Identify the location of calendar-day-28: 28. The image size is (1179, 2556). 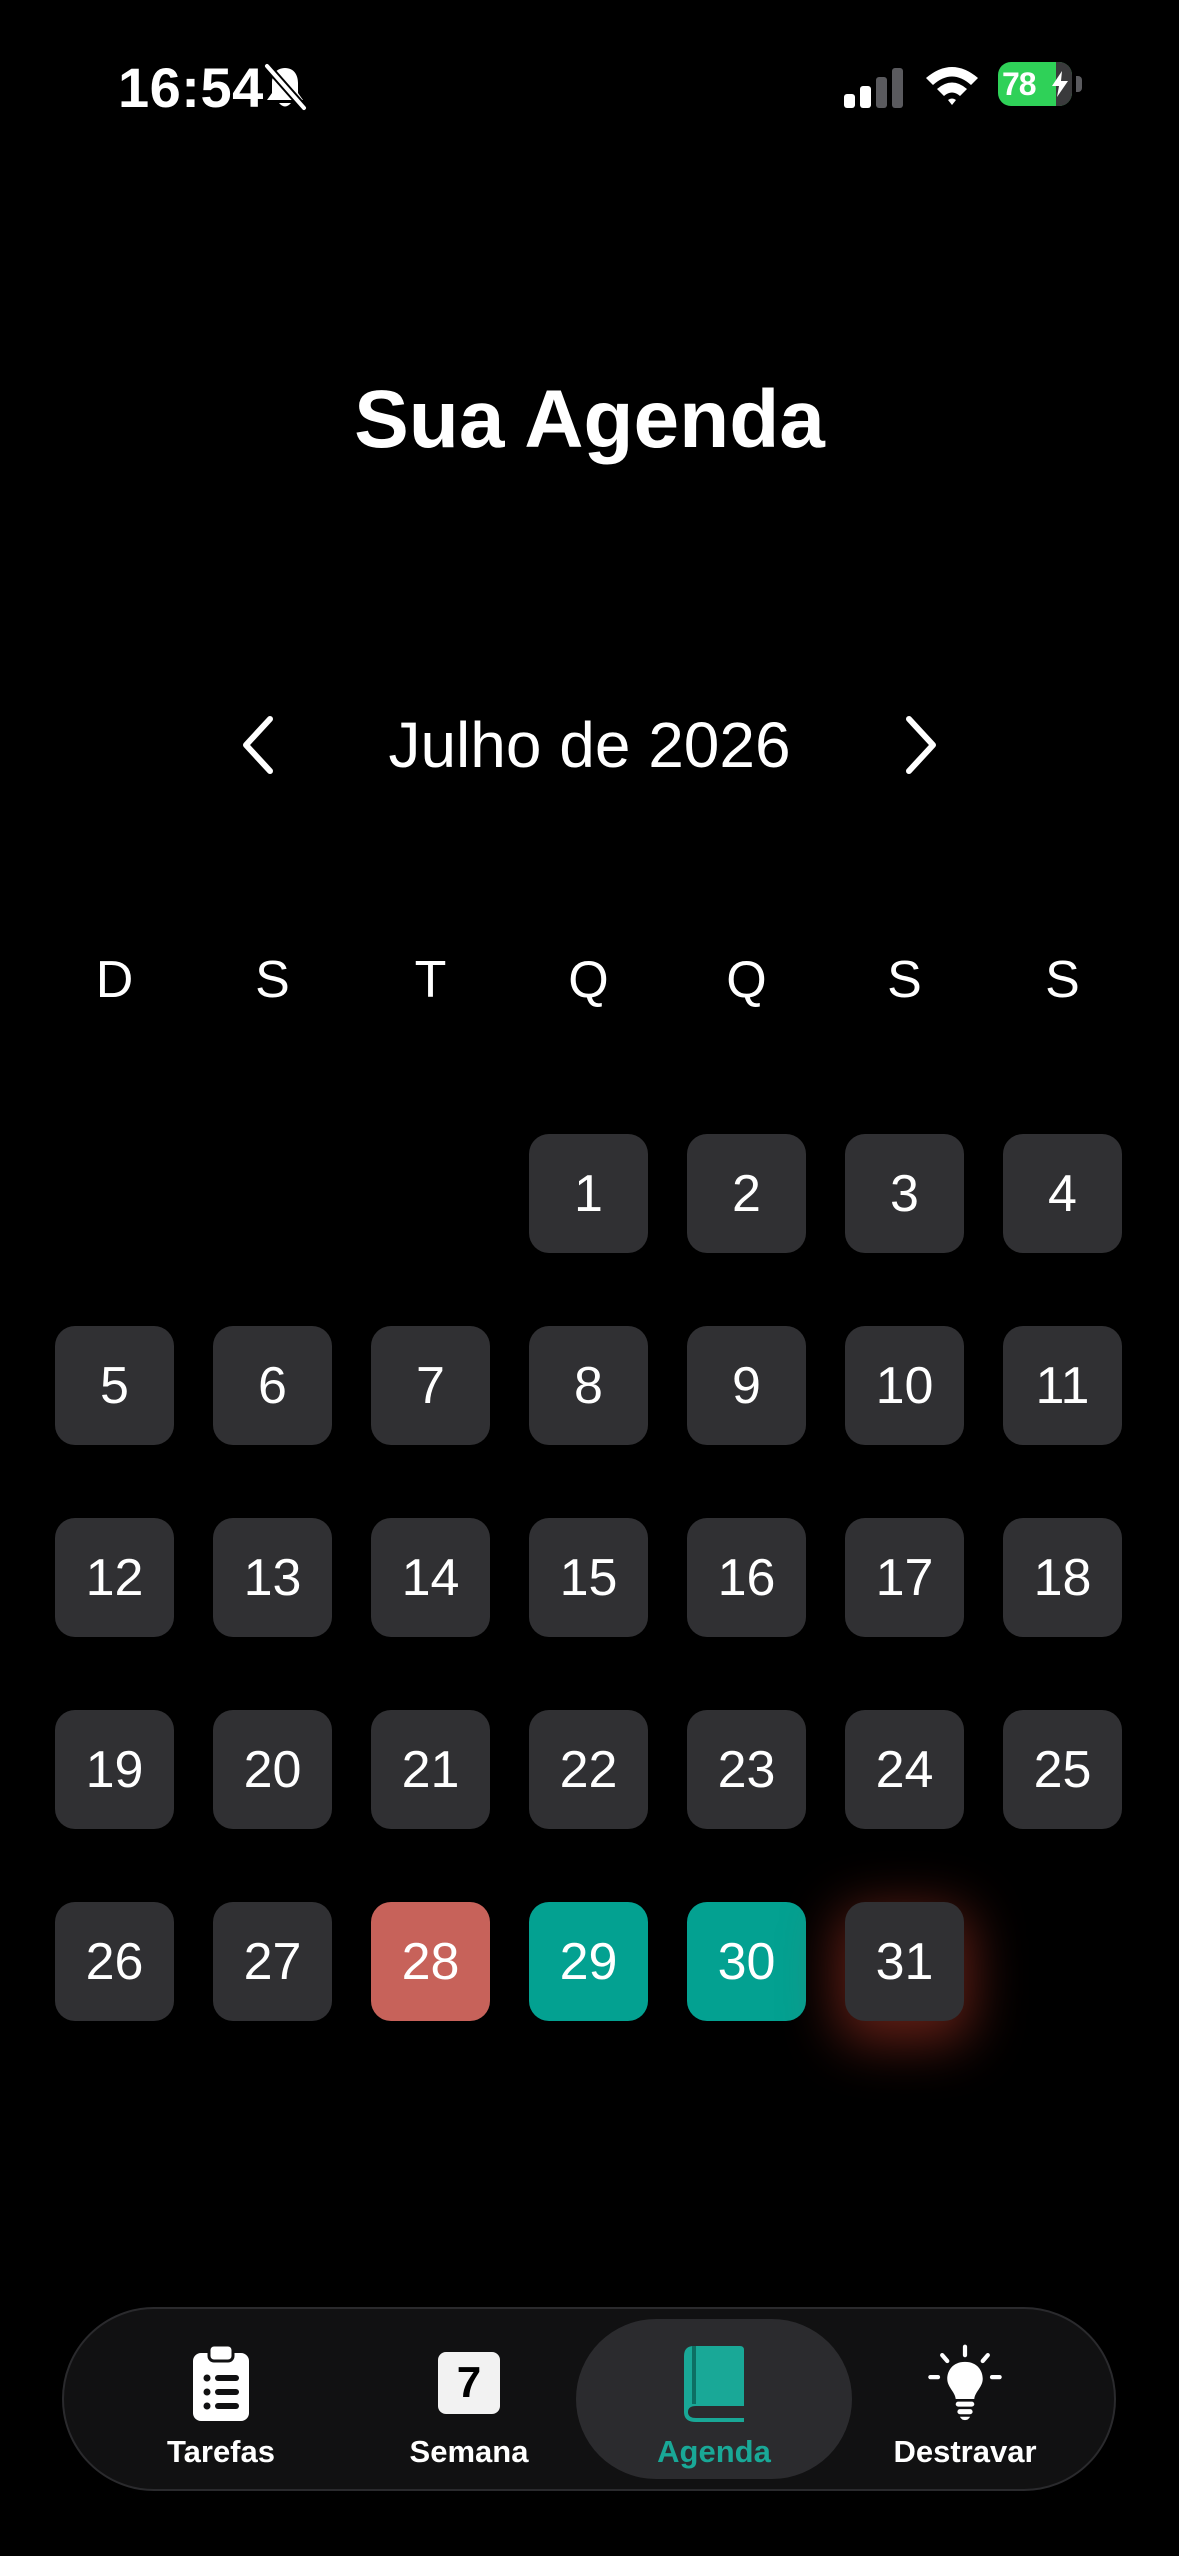
(430, 1961).